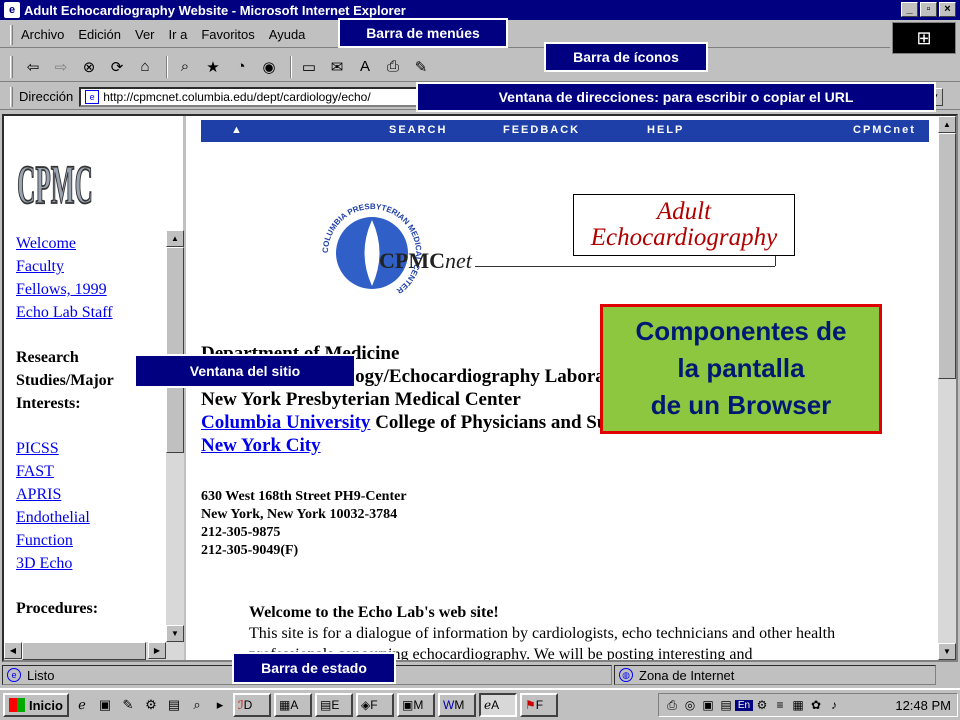  Describe the element at coordinates (175, 238) in the screenshot. I see `scroll-up-button: ▲` at that location.